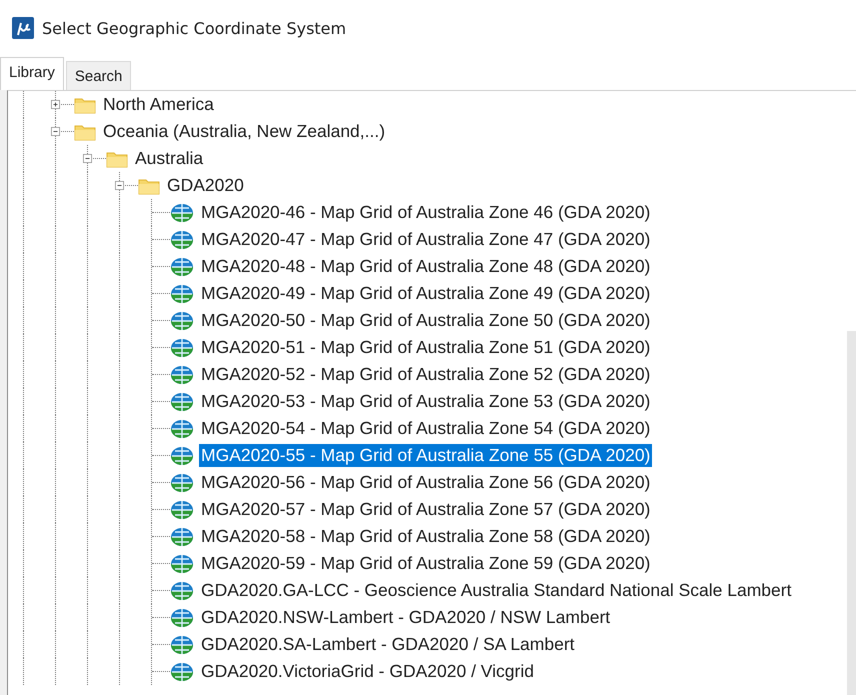 The width and height of the screenshot is (856, 695). I want to click on tab: Search, so click(99, 75).